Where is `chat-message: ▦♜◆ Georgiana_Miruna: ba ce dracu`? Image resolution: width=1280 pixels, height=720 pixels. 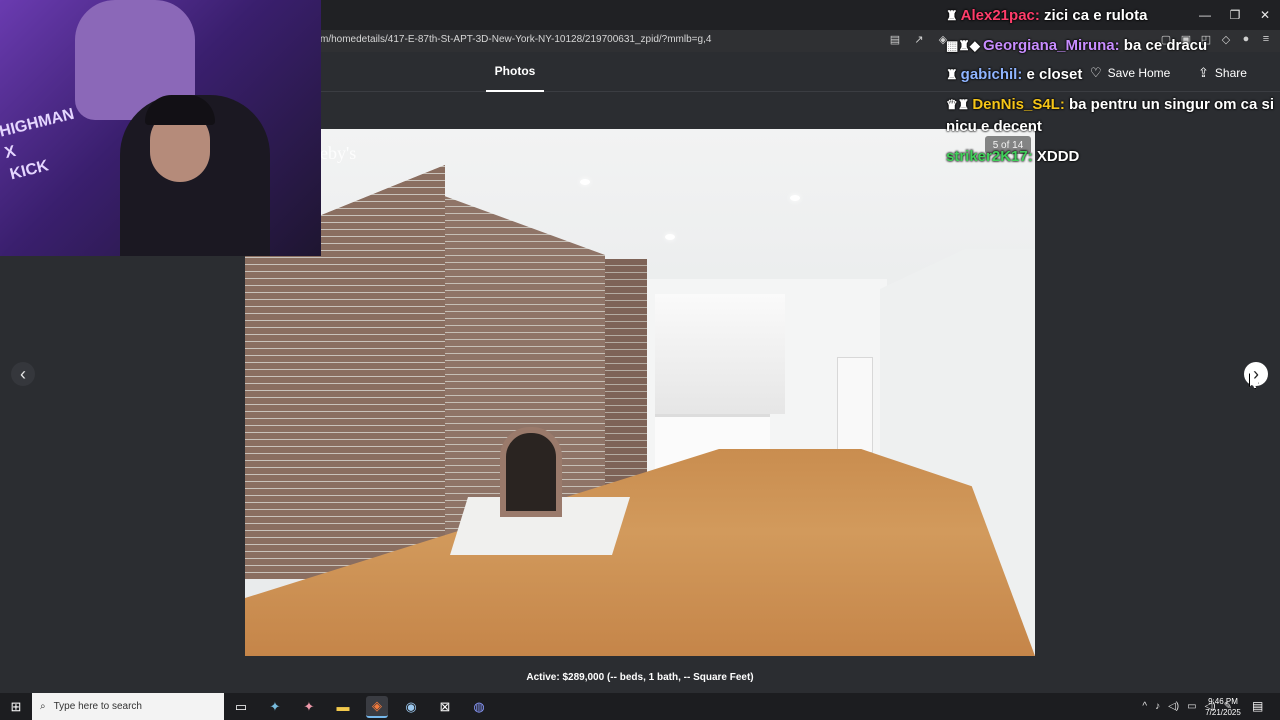
chat-message: ▦♜◆ Georgiana_Miruna: ba ce dracu is located at coordinates (1111, 46).